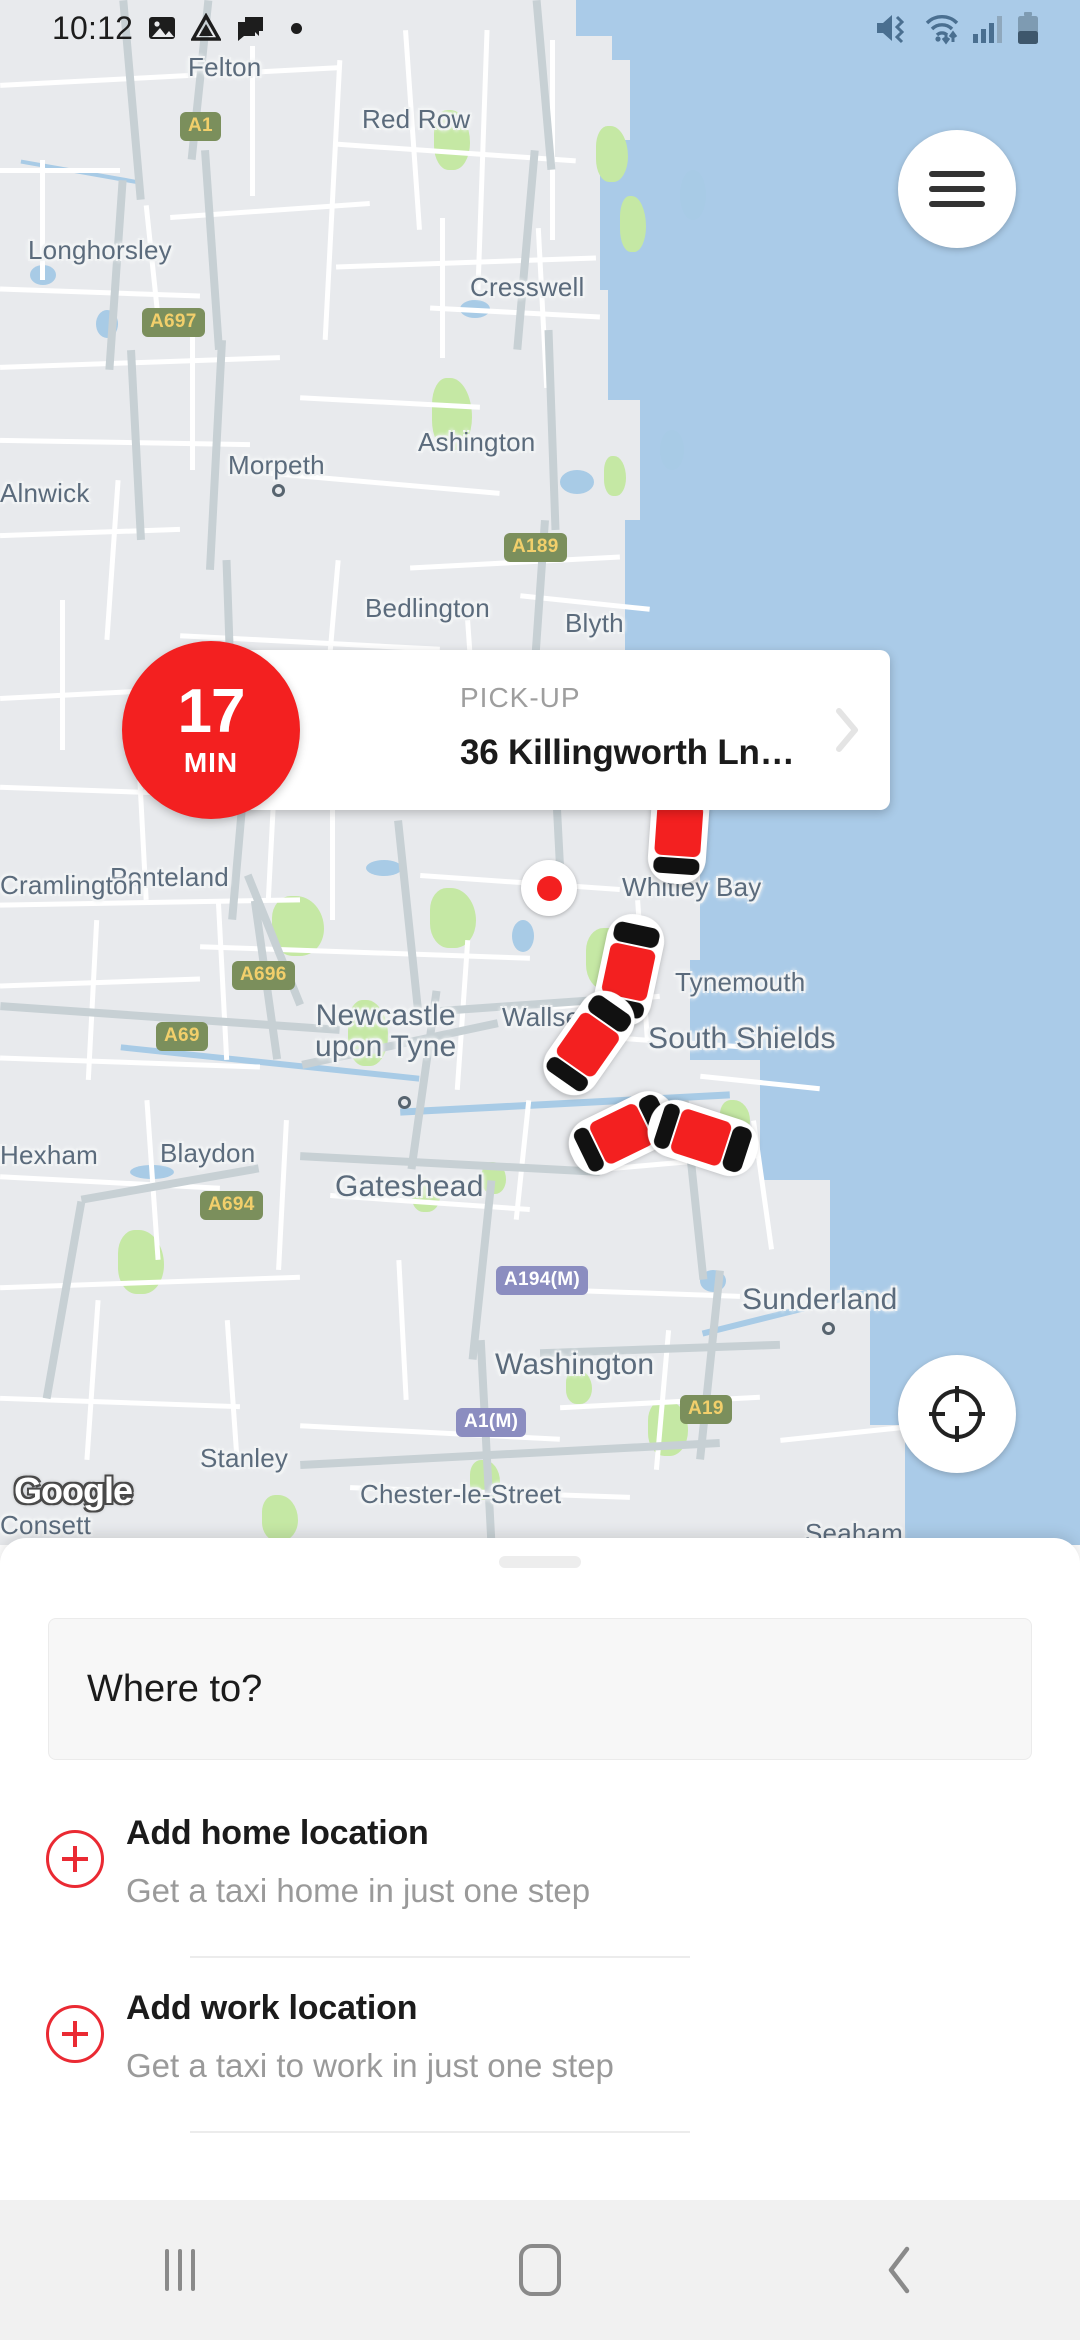 The image size is (1080, 2340). What do you see at coordinates (370, 2065) in the screenshot?
I see `row-subtitle: Get a taxi to work in just one step` at bounding box center [370, 2065].